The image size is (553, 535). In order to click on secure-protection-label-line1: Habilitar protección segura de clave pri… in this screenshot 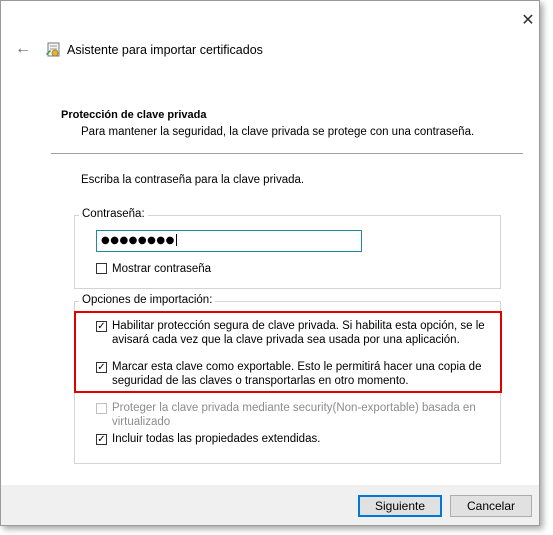, I will do `click(298, 326)`.